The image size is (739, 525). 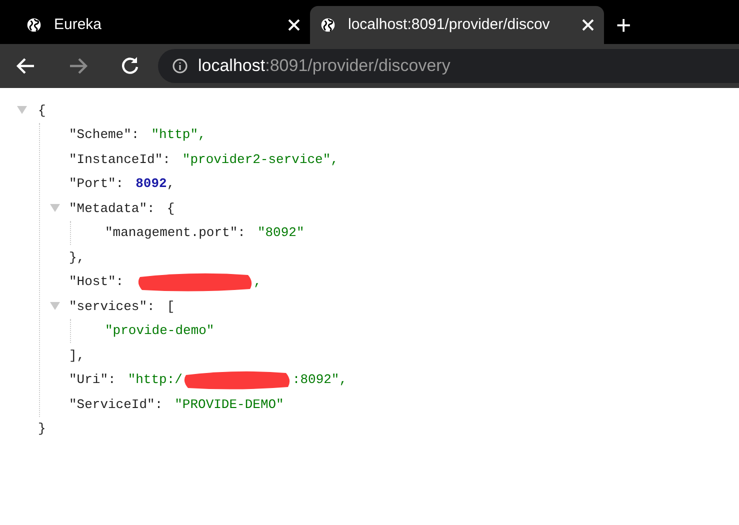 What do you see at coordinates (320, 380) in the screenshot?
I see `json-string-value: :8092",` at bounding box center [320, 380].